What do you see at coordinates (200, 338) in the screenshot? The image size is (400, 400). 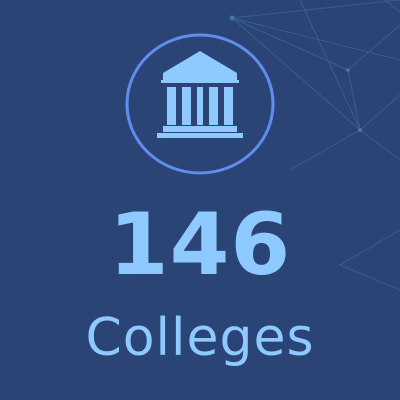 I see `college-count-label: Colleges` at bounding box center [200, 338].